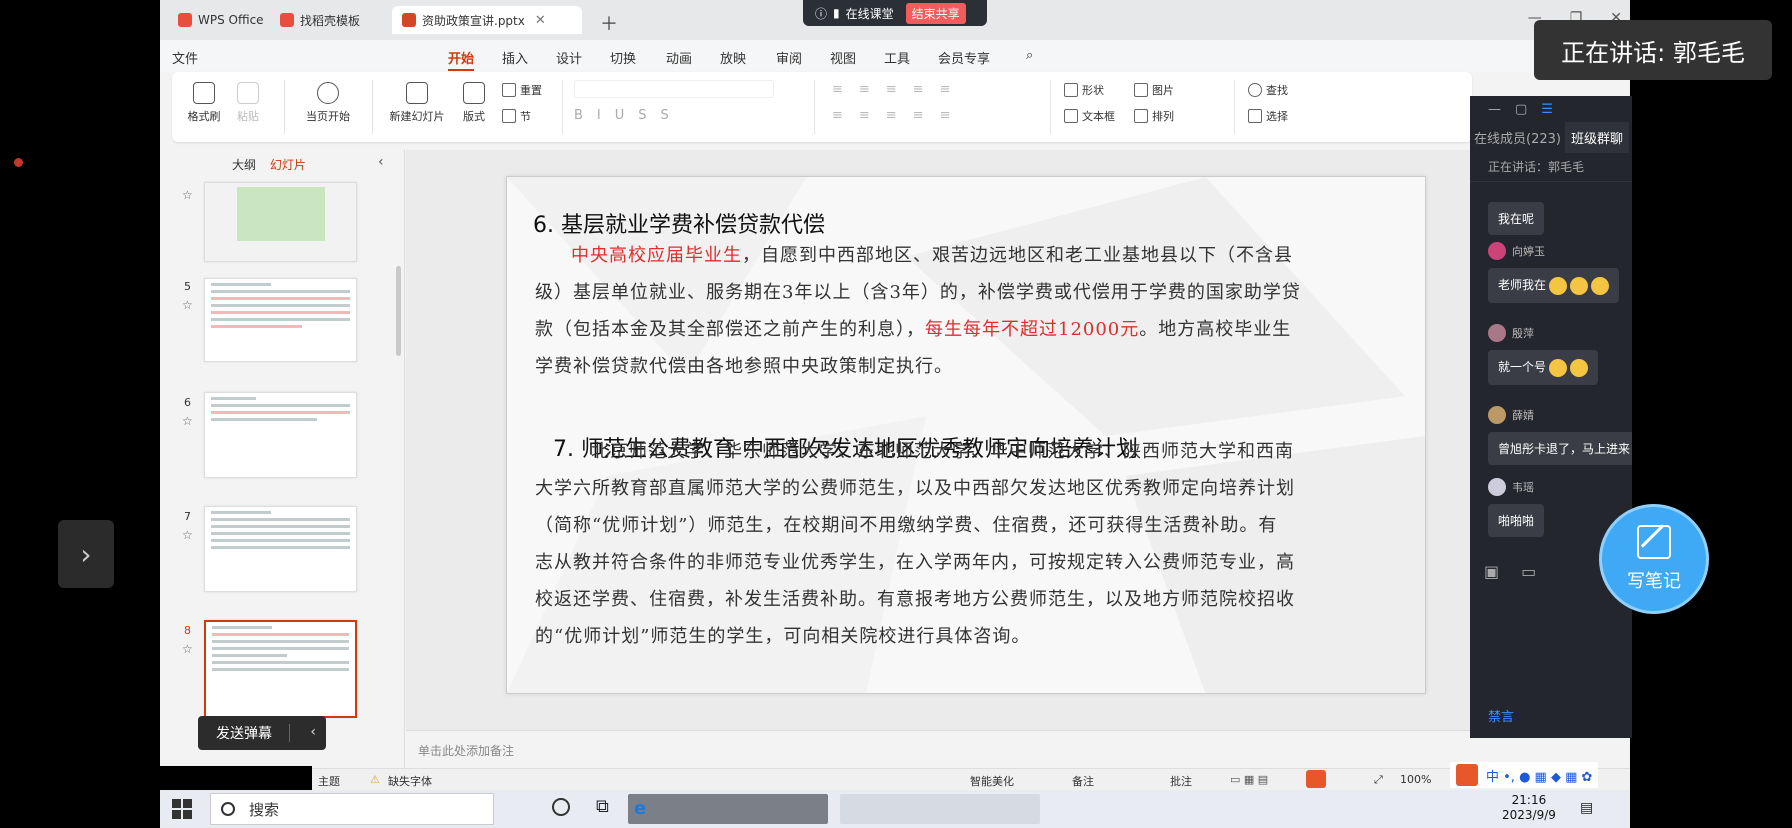 This screenshot has height=828, width=1792. I want to click on new-slide-button: 新建幻灯片, so click(417, 103).